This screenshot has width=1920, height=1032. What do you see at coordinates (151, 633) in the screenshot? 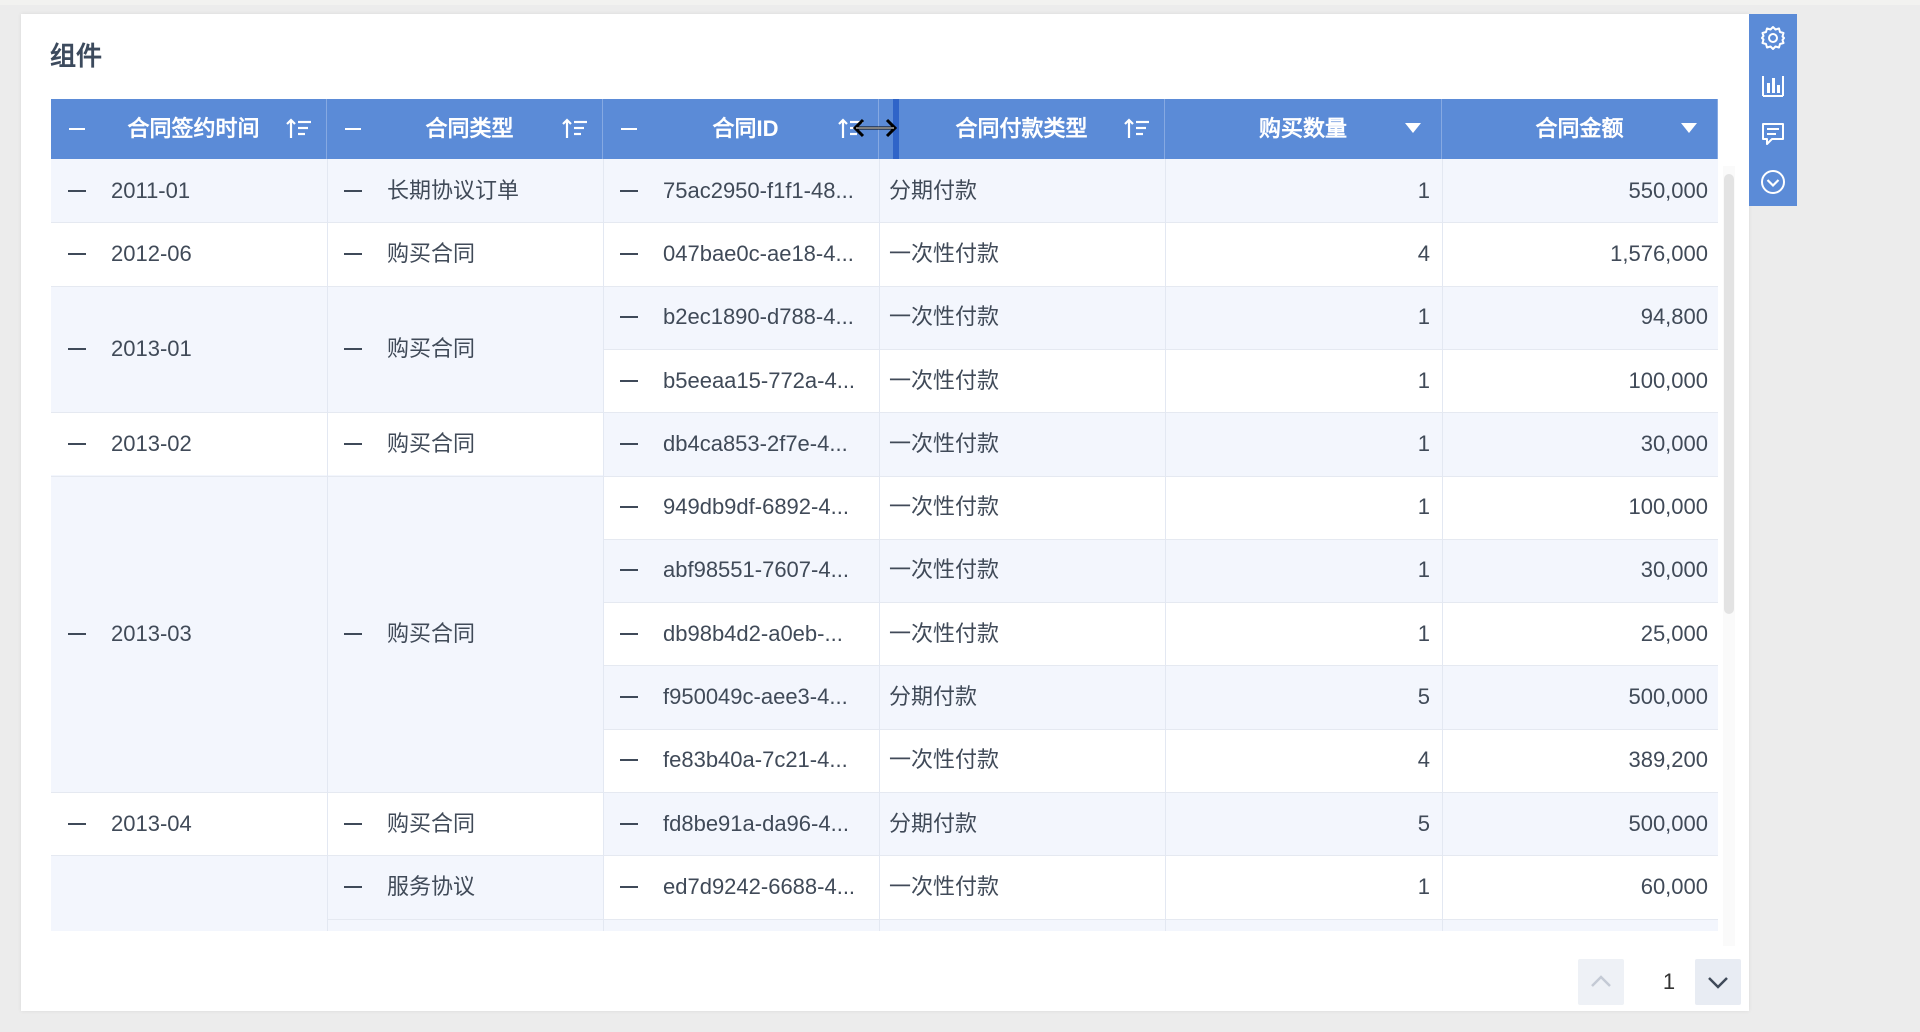
I see `cell-signing-date: 2013-03` at bounding box center [151, 633].